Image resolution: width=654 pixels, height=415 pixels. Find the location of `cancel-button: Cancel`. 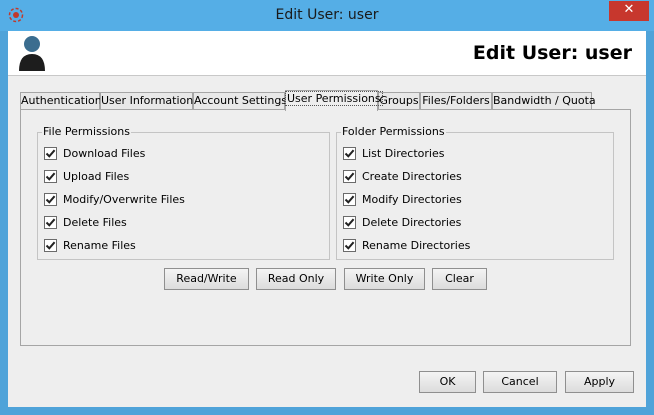

cancel-button: Cancel is located at coordinates (520, 382).